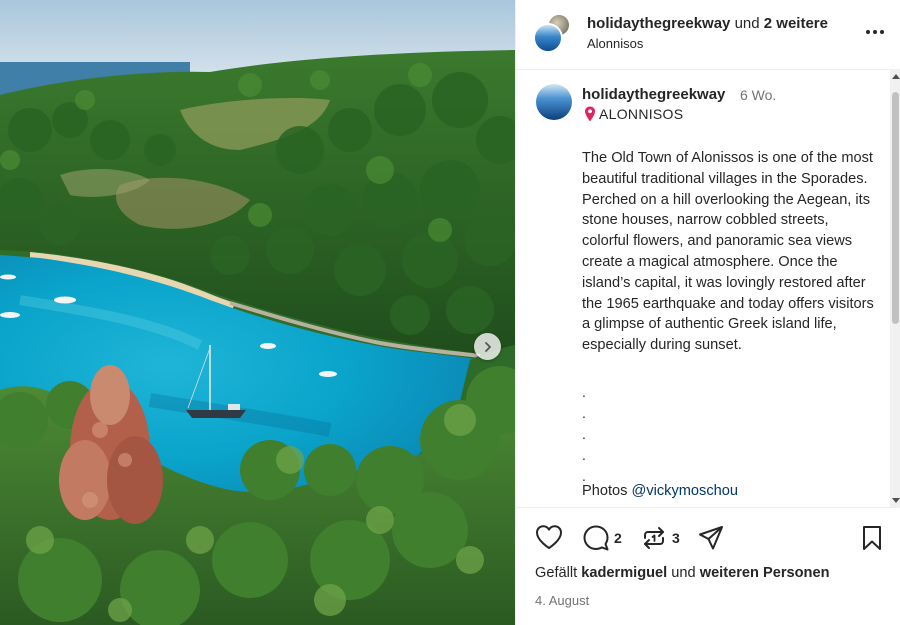 This screenshot has height=625, width=900. Describe the element at coordinates (654, 538) in the screenshot. I see `repost-icon` at that location.